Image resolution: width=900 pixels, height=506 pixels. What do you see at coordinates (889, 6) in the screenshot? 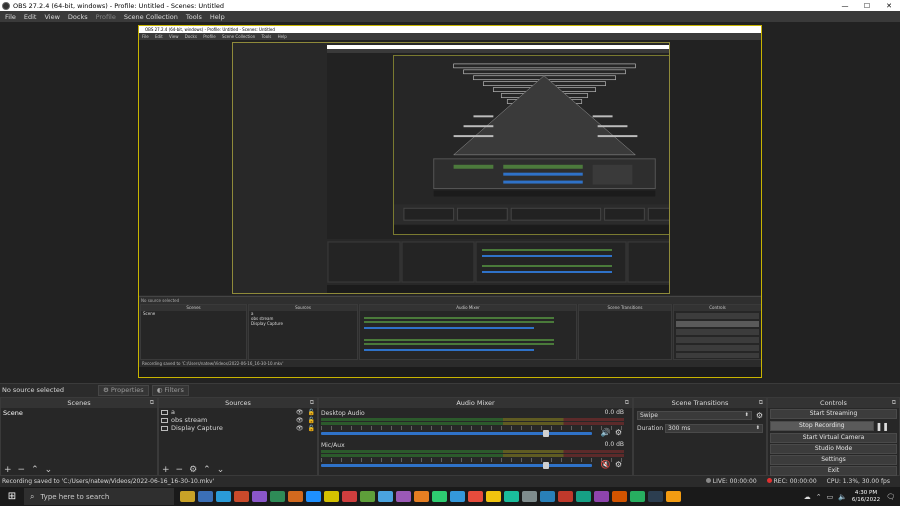
I see `close-button: ✕` at bounding box center [889, 6].